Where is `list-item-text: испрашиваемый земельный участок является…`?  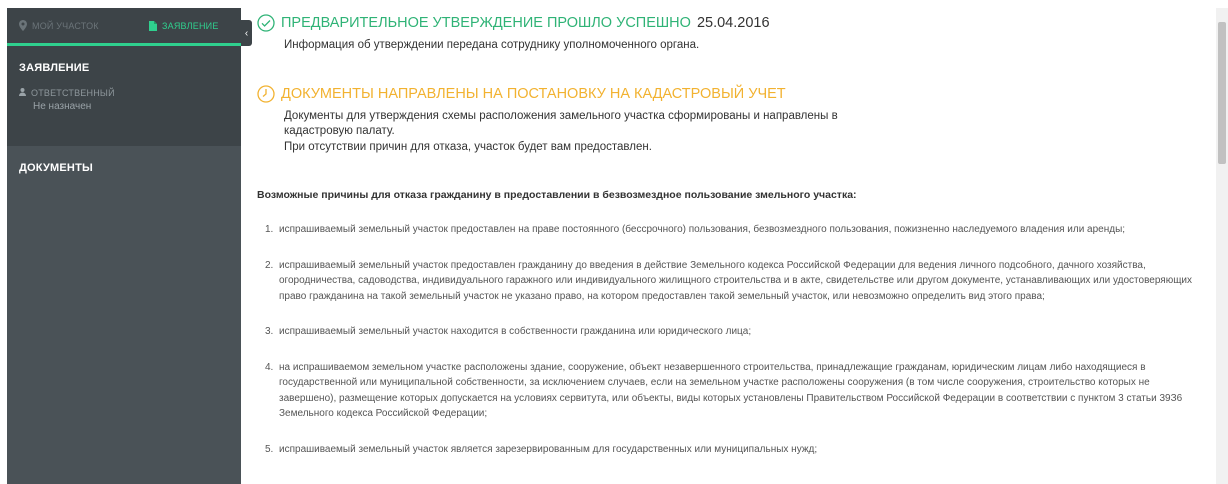 list-item-text: испрашиваемый земельный участок является… is located at coordinates (548, 449).